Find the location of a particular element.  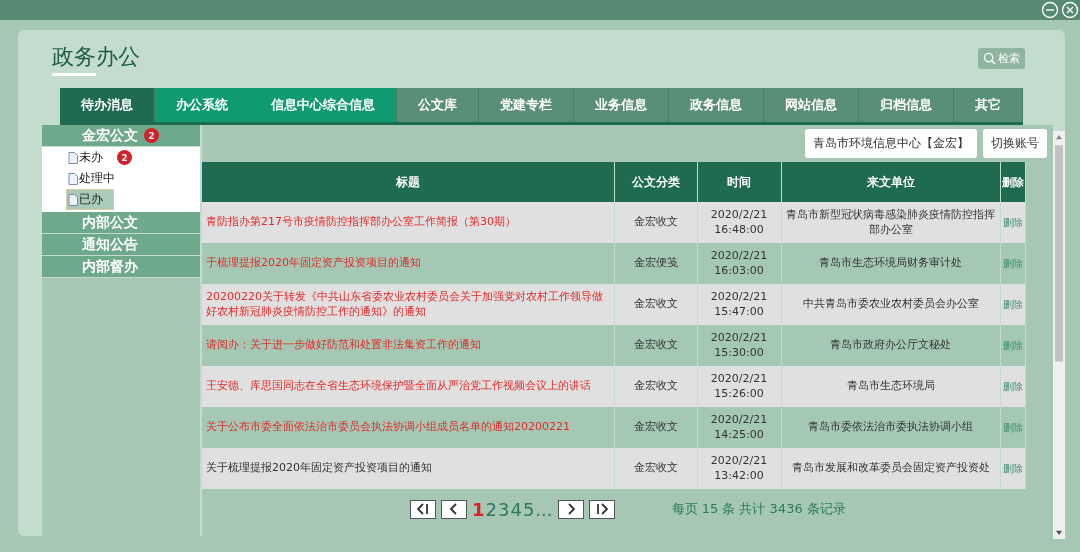

time-cell: 2020/2/21 15:30:00 is located at coordinates (739, 345).